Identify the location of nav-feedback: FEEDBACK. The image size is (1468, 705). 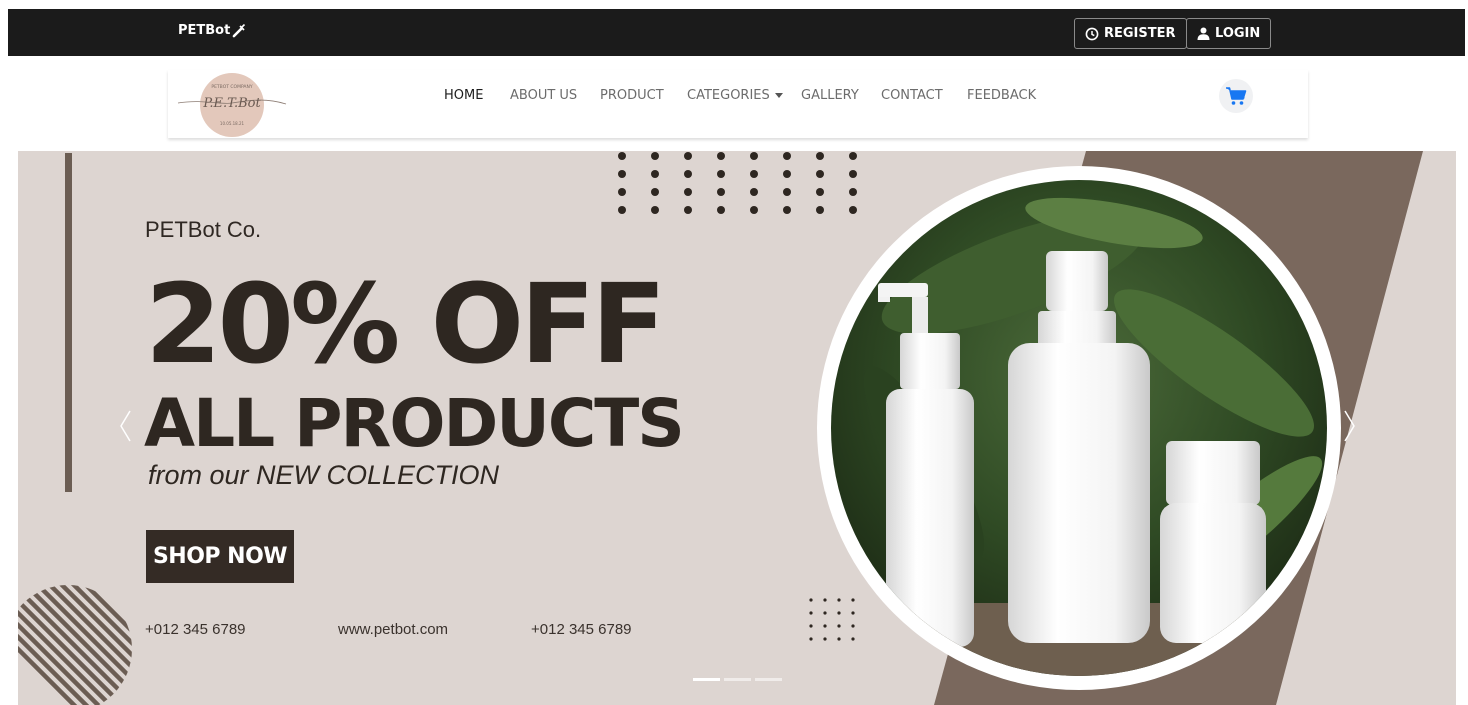
(1001, 95).